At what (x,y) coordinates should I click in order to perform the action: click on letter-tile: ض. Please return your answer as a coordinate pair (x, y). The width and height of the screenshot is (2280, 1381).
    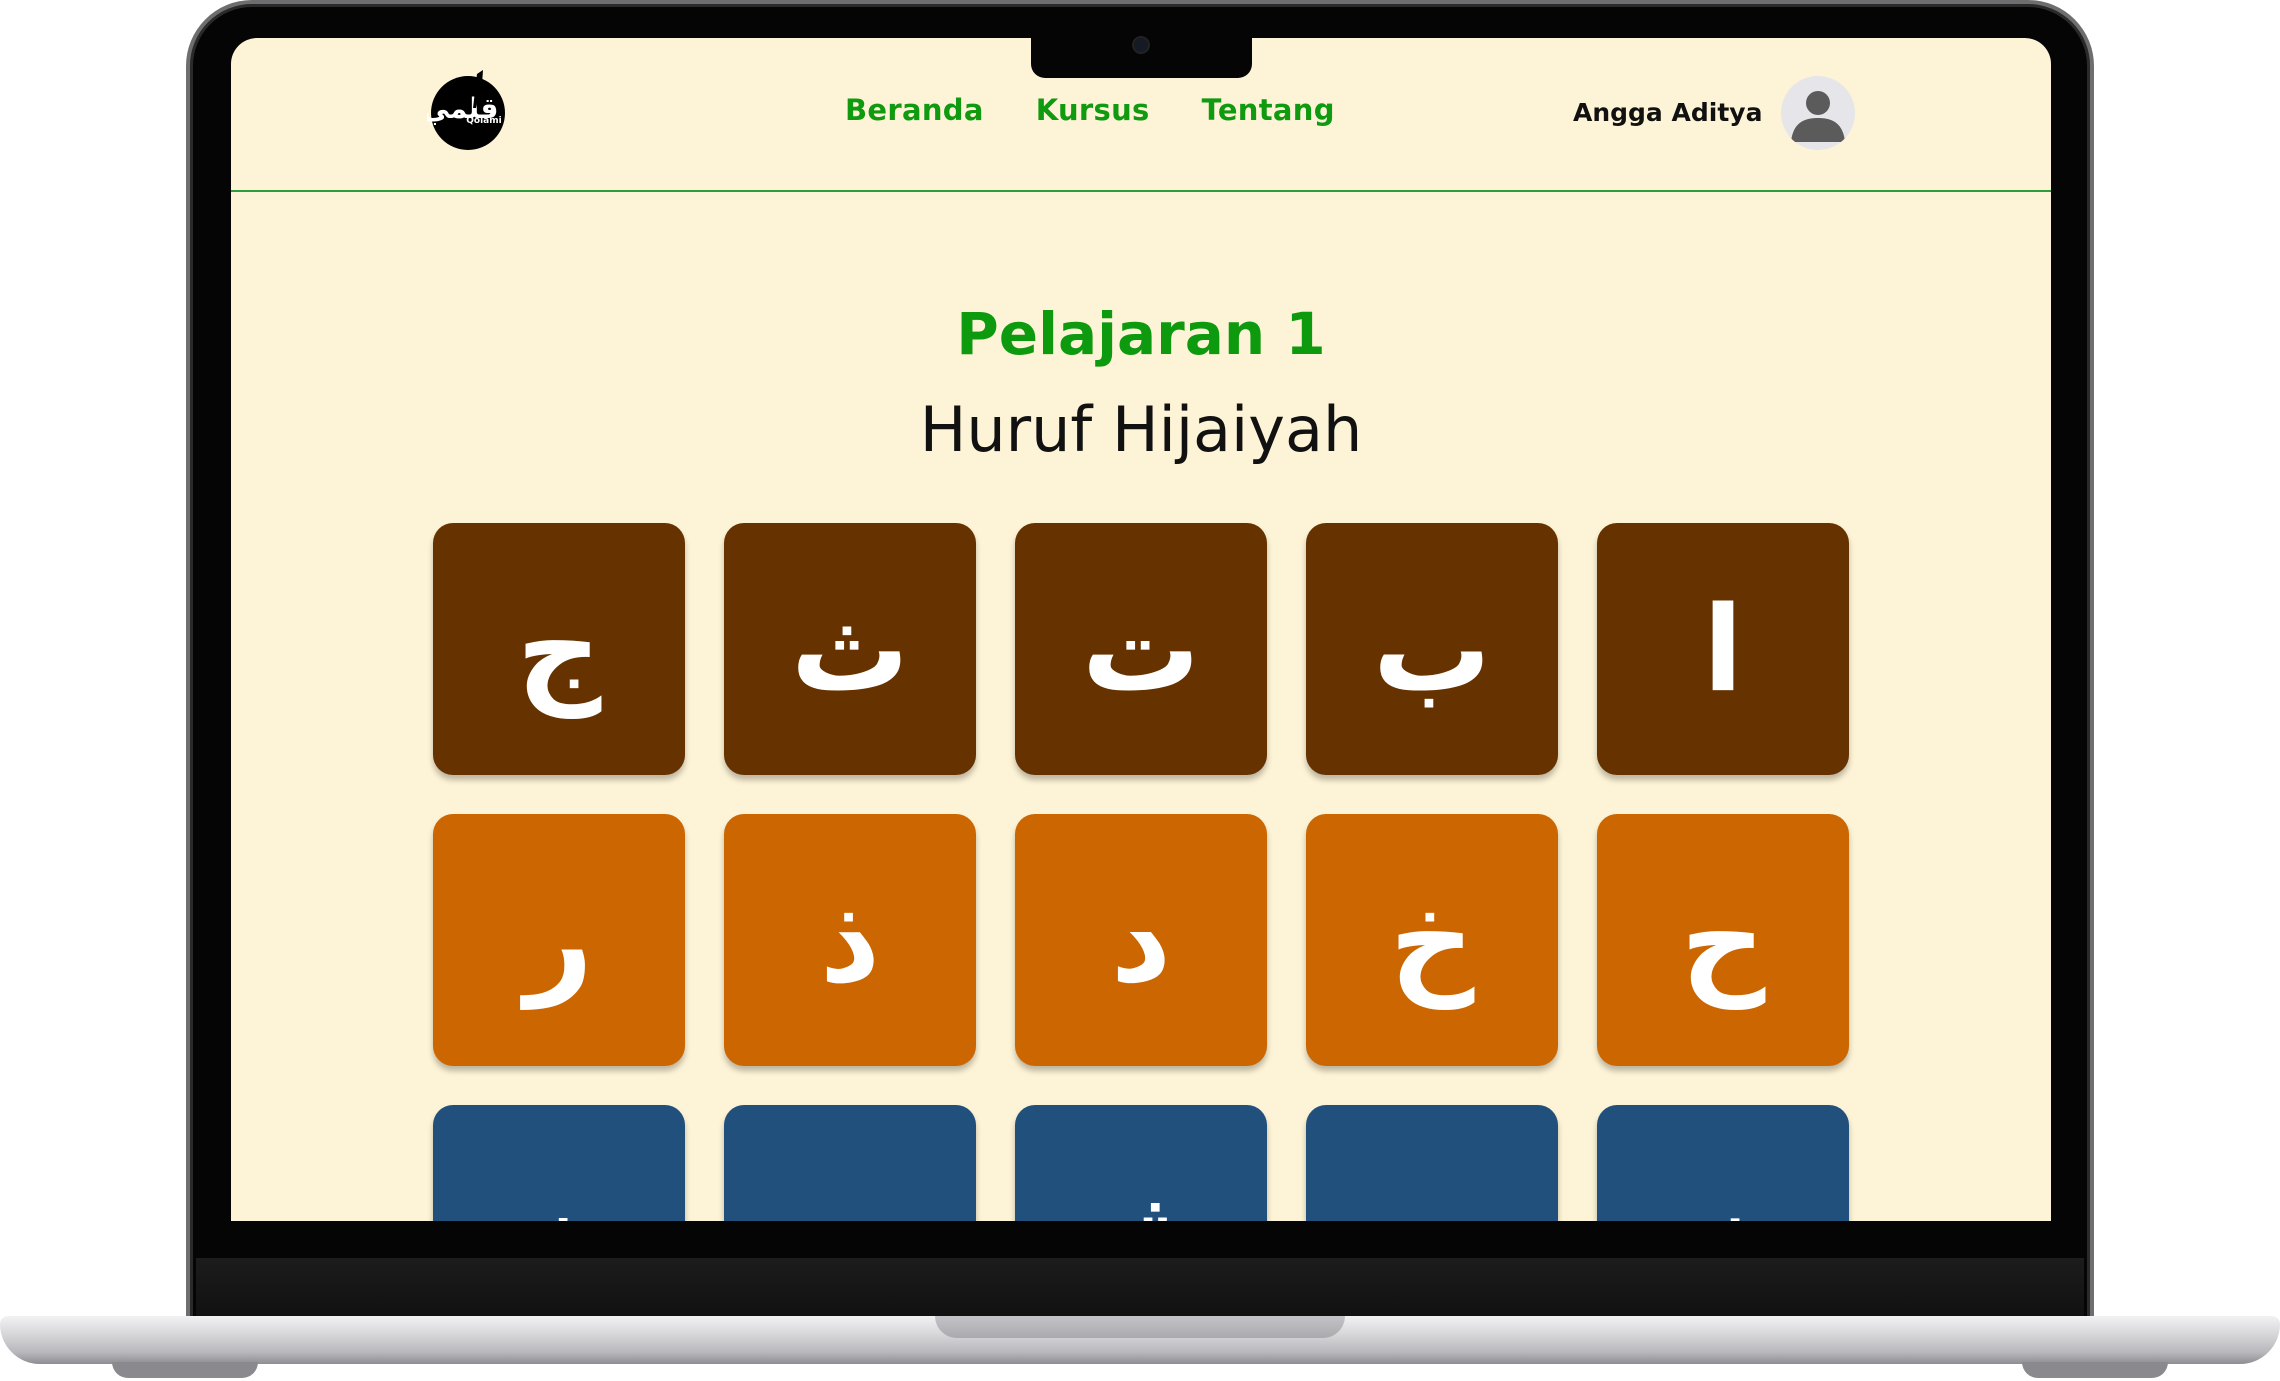
    Looking at the image, I should click on (559, 1163).